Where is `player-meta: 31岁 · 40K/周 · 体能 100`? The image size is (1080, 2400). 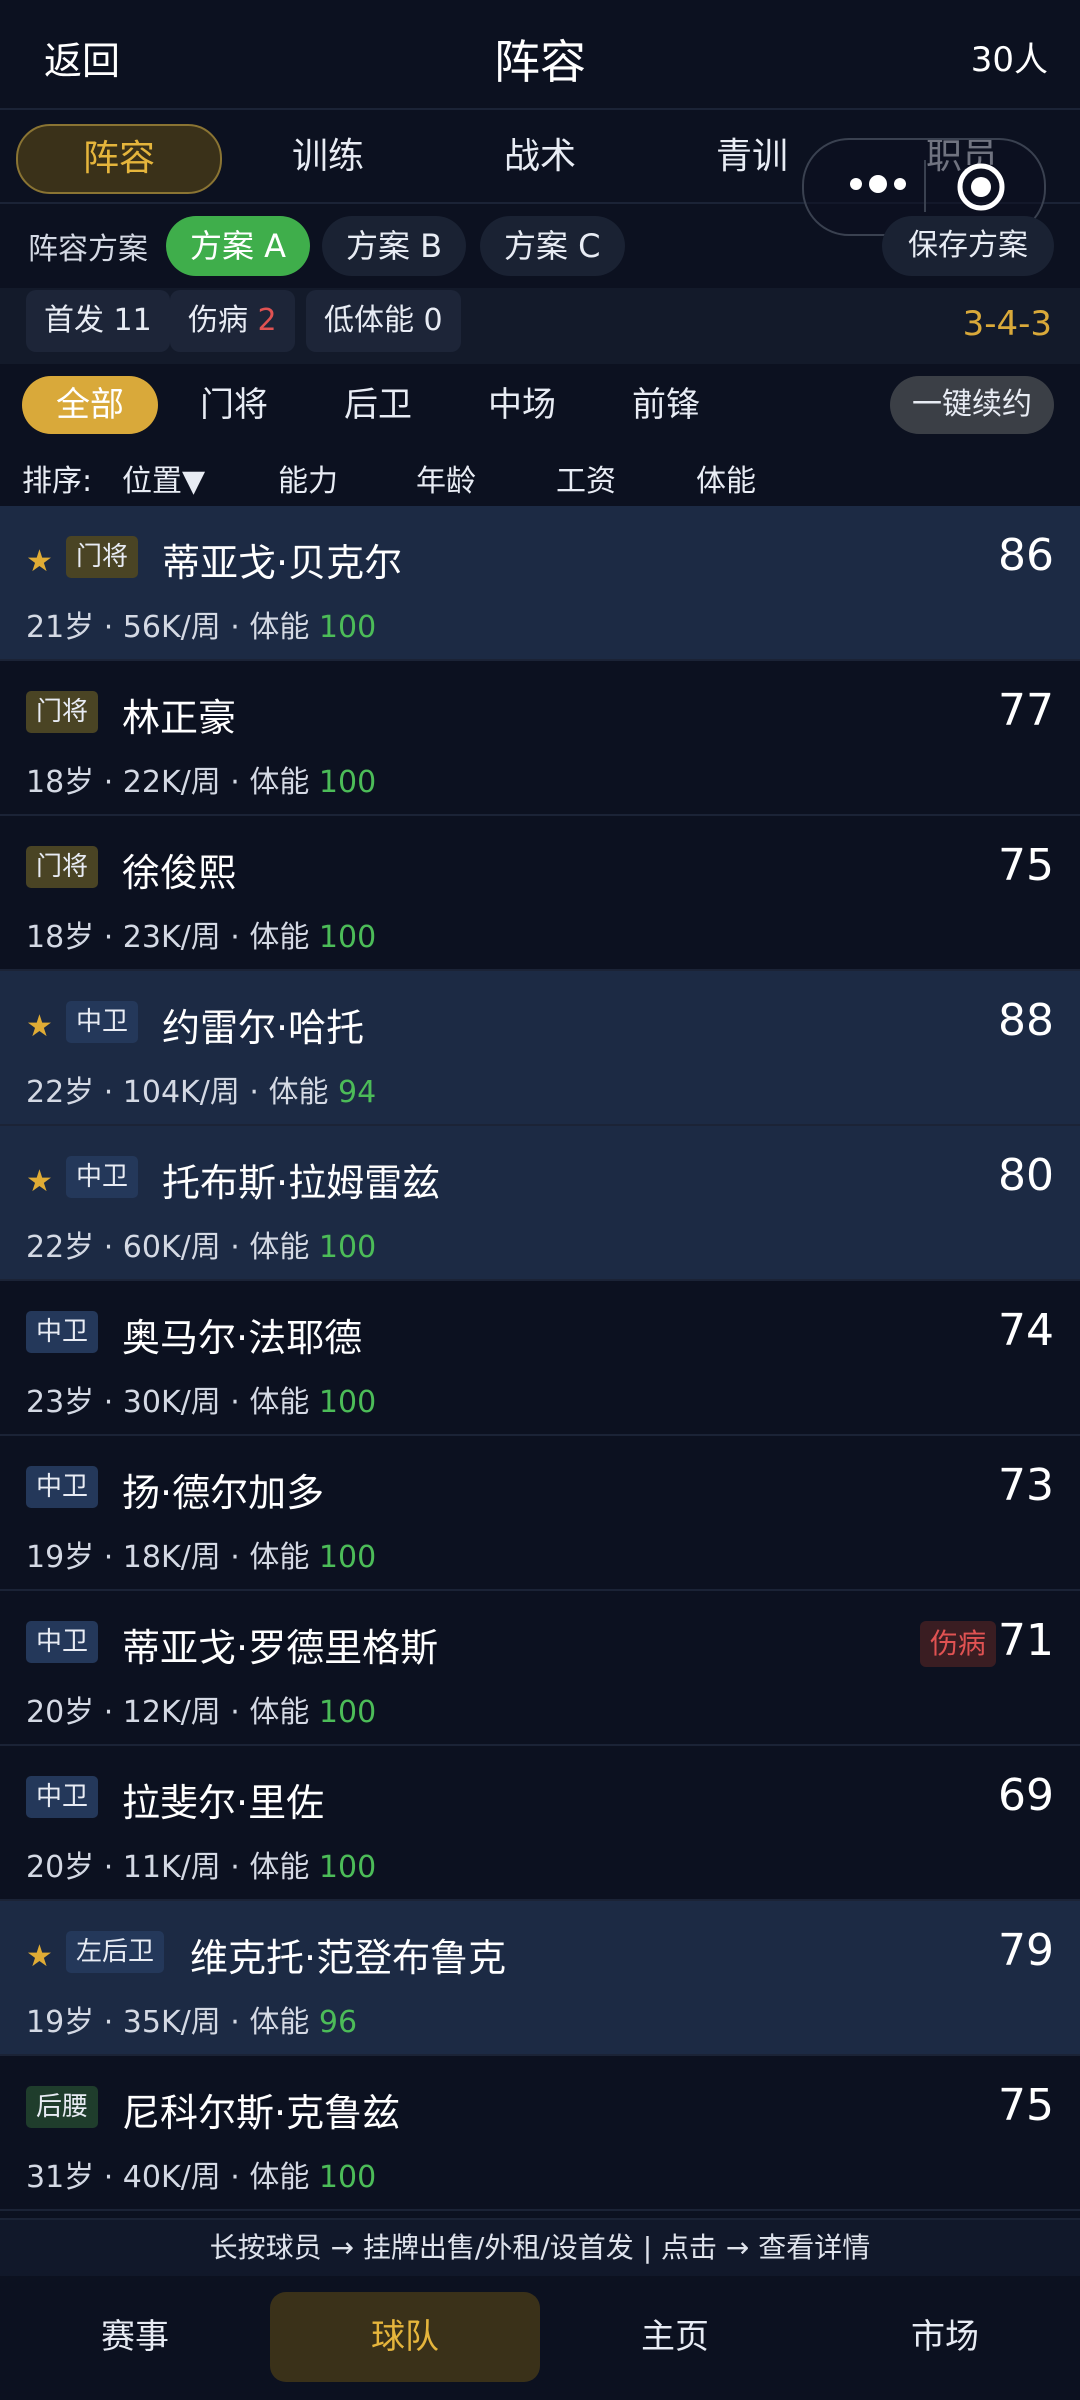
player-meta: 31岁 · 40K/周 · 体能 100 is located at coordinates (201, 2174).